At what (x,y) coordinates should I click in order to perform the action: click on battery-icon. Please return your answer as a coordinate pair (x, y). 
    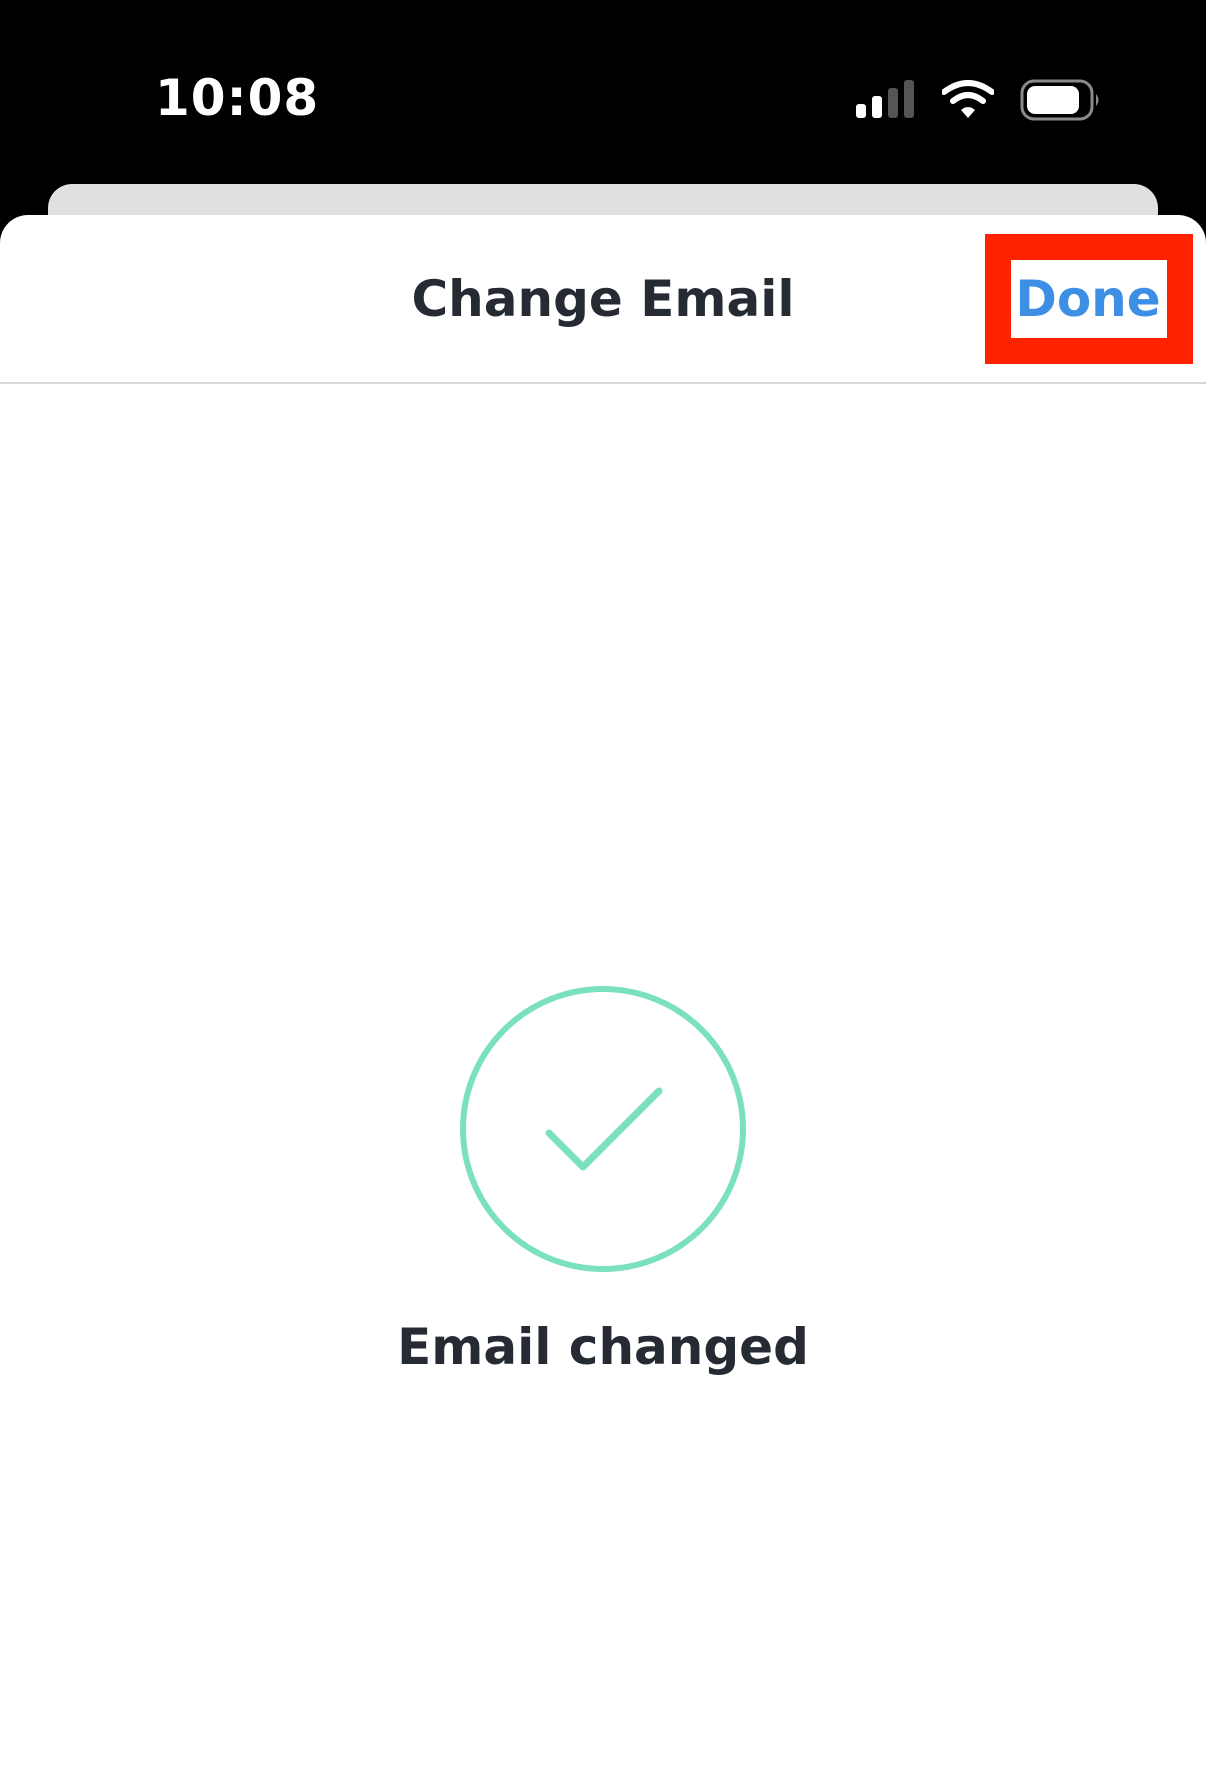
    Looking at the image, I should click on (1059, 100).